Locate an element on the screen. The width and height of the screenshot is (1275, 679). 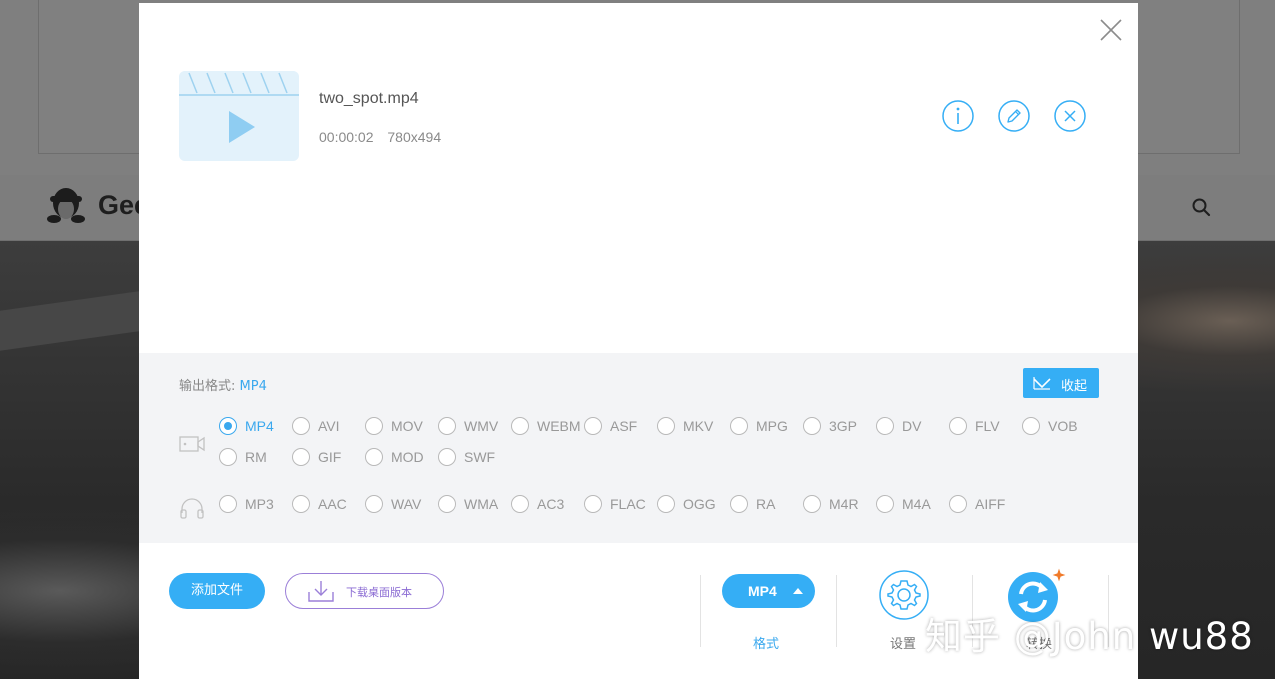
format-label: AC3 is located at coordinates (551, 504).